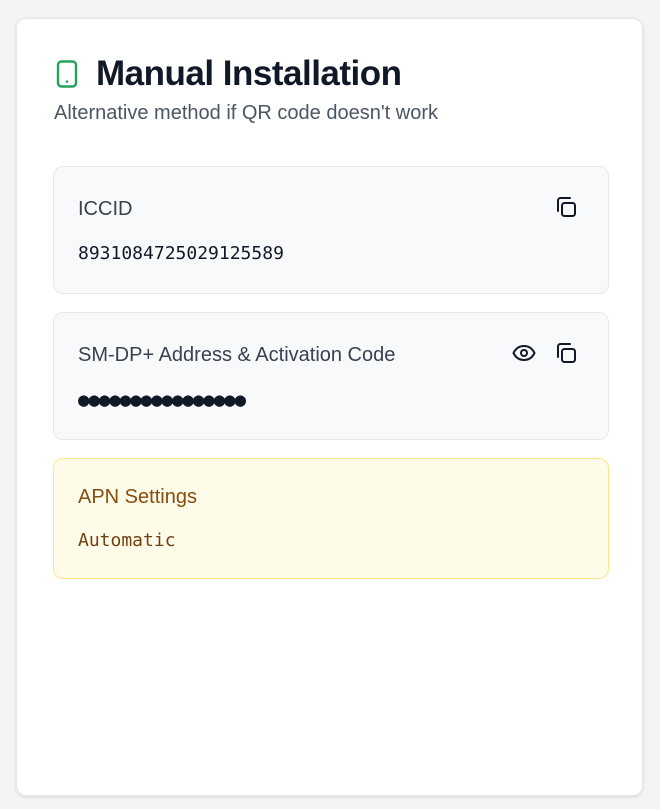 The height and width of the screenshot is (809, 660). Describe the element at coordinates (249, 73) in the screenshot. I see `page-title: Manual Installation` at that location.